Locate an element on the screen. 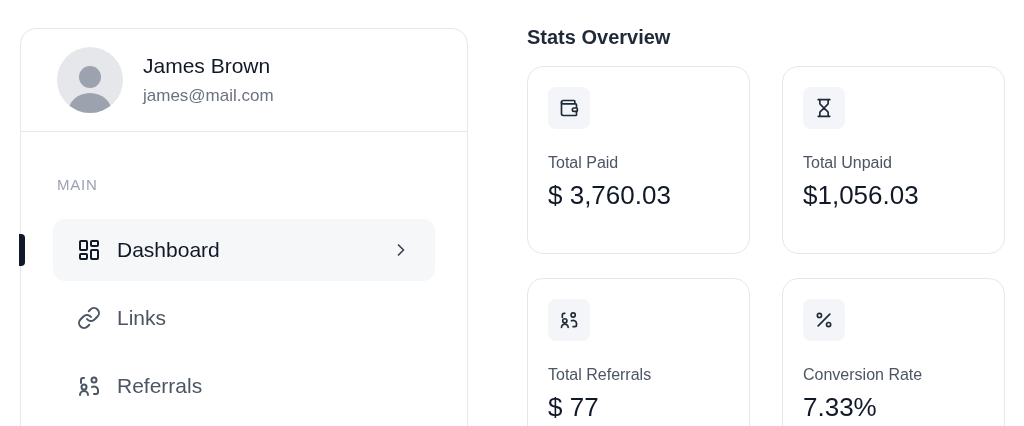 This screenshot has width=1024, height=426. wallet-icon is located at coordinates (569, 108).